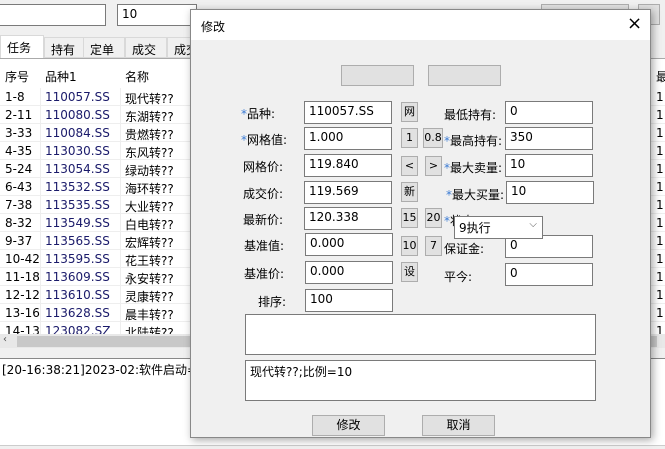  What do you see at coordinates (149, 297) in the screenshot?
I see `cell-name: 灵康转??` at bounding box center [149, 297].